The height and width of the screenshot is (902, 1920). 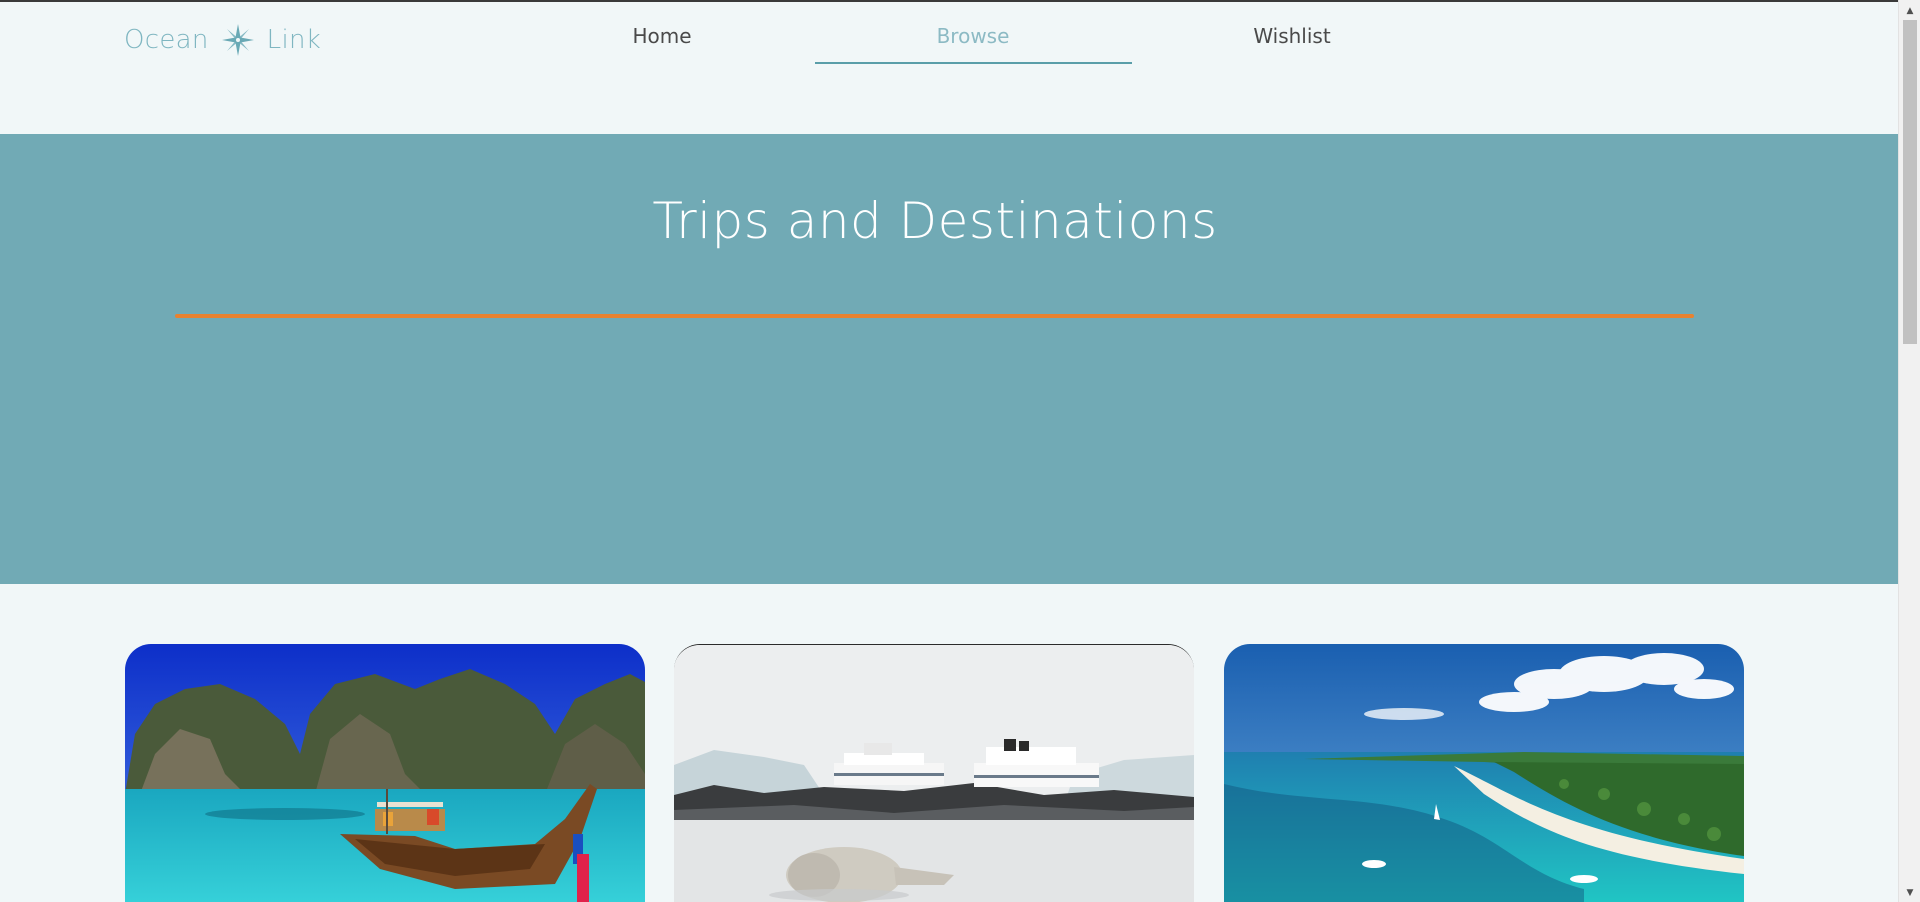 I want to click on brand-logo: Ocean Link, so click(x=222, y=40).